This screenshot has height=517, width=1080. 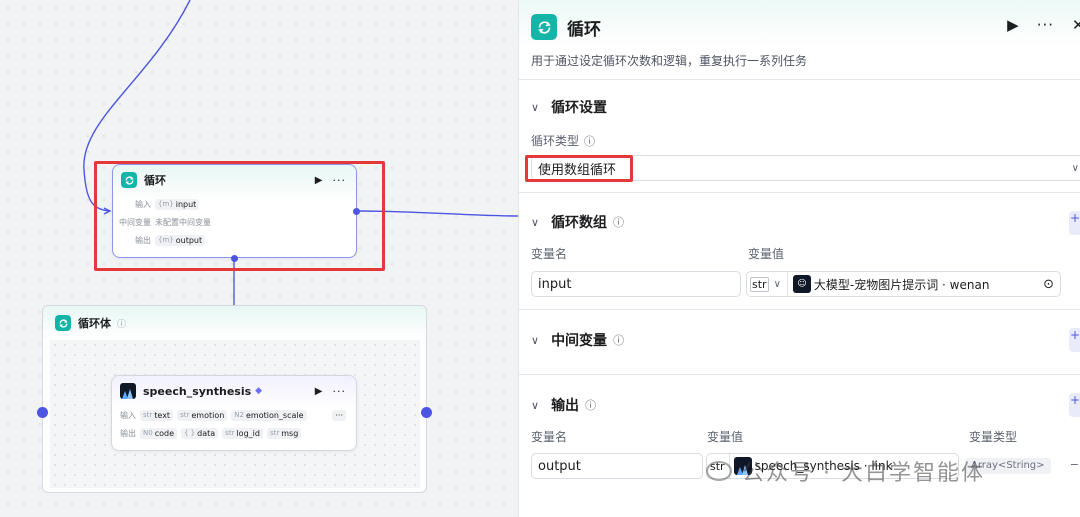 What do you see at coordinates (239, 415) in the screenshot?
I see `type-tag: N2` at bounding box center [239, 415].